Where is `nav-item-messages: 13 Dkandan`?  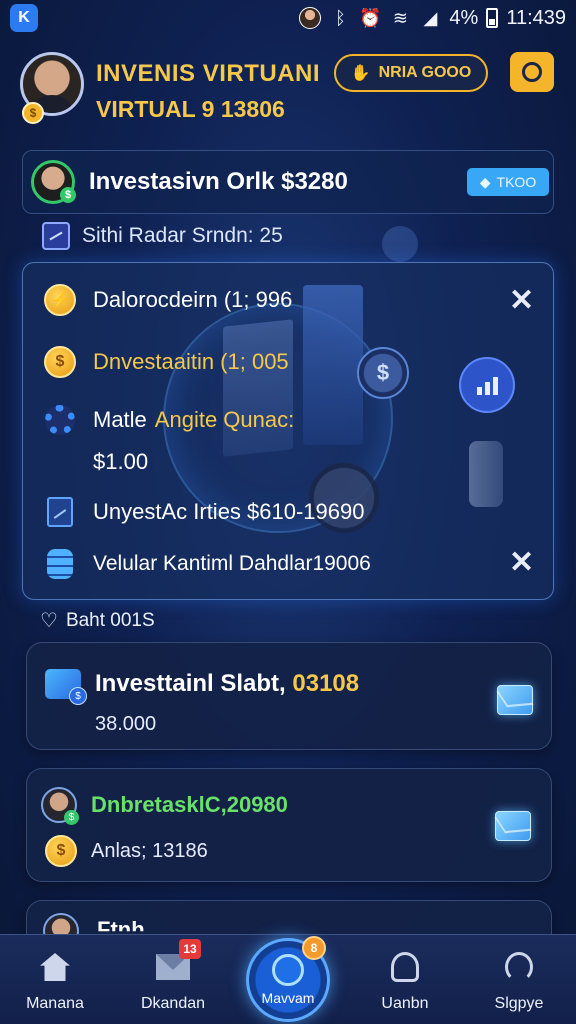 nav-item-messages: 13 Dkandan is located at coordinates (173, 976).